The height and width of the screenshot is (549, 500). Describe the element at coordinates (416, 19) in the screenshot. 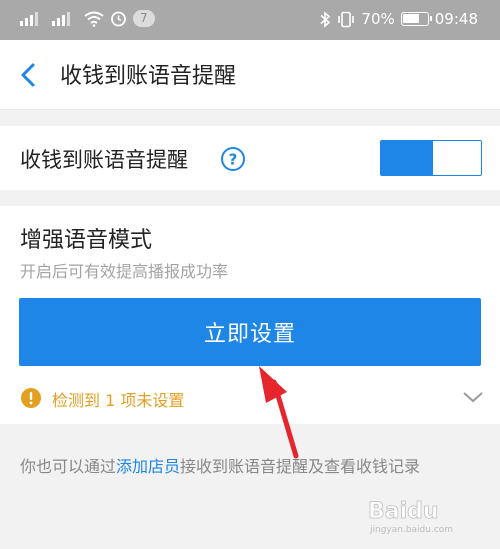

I see `battery-icon` at that location.